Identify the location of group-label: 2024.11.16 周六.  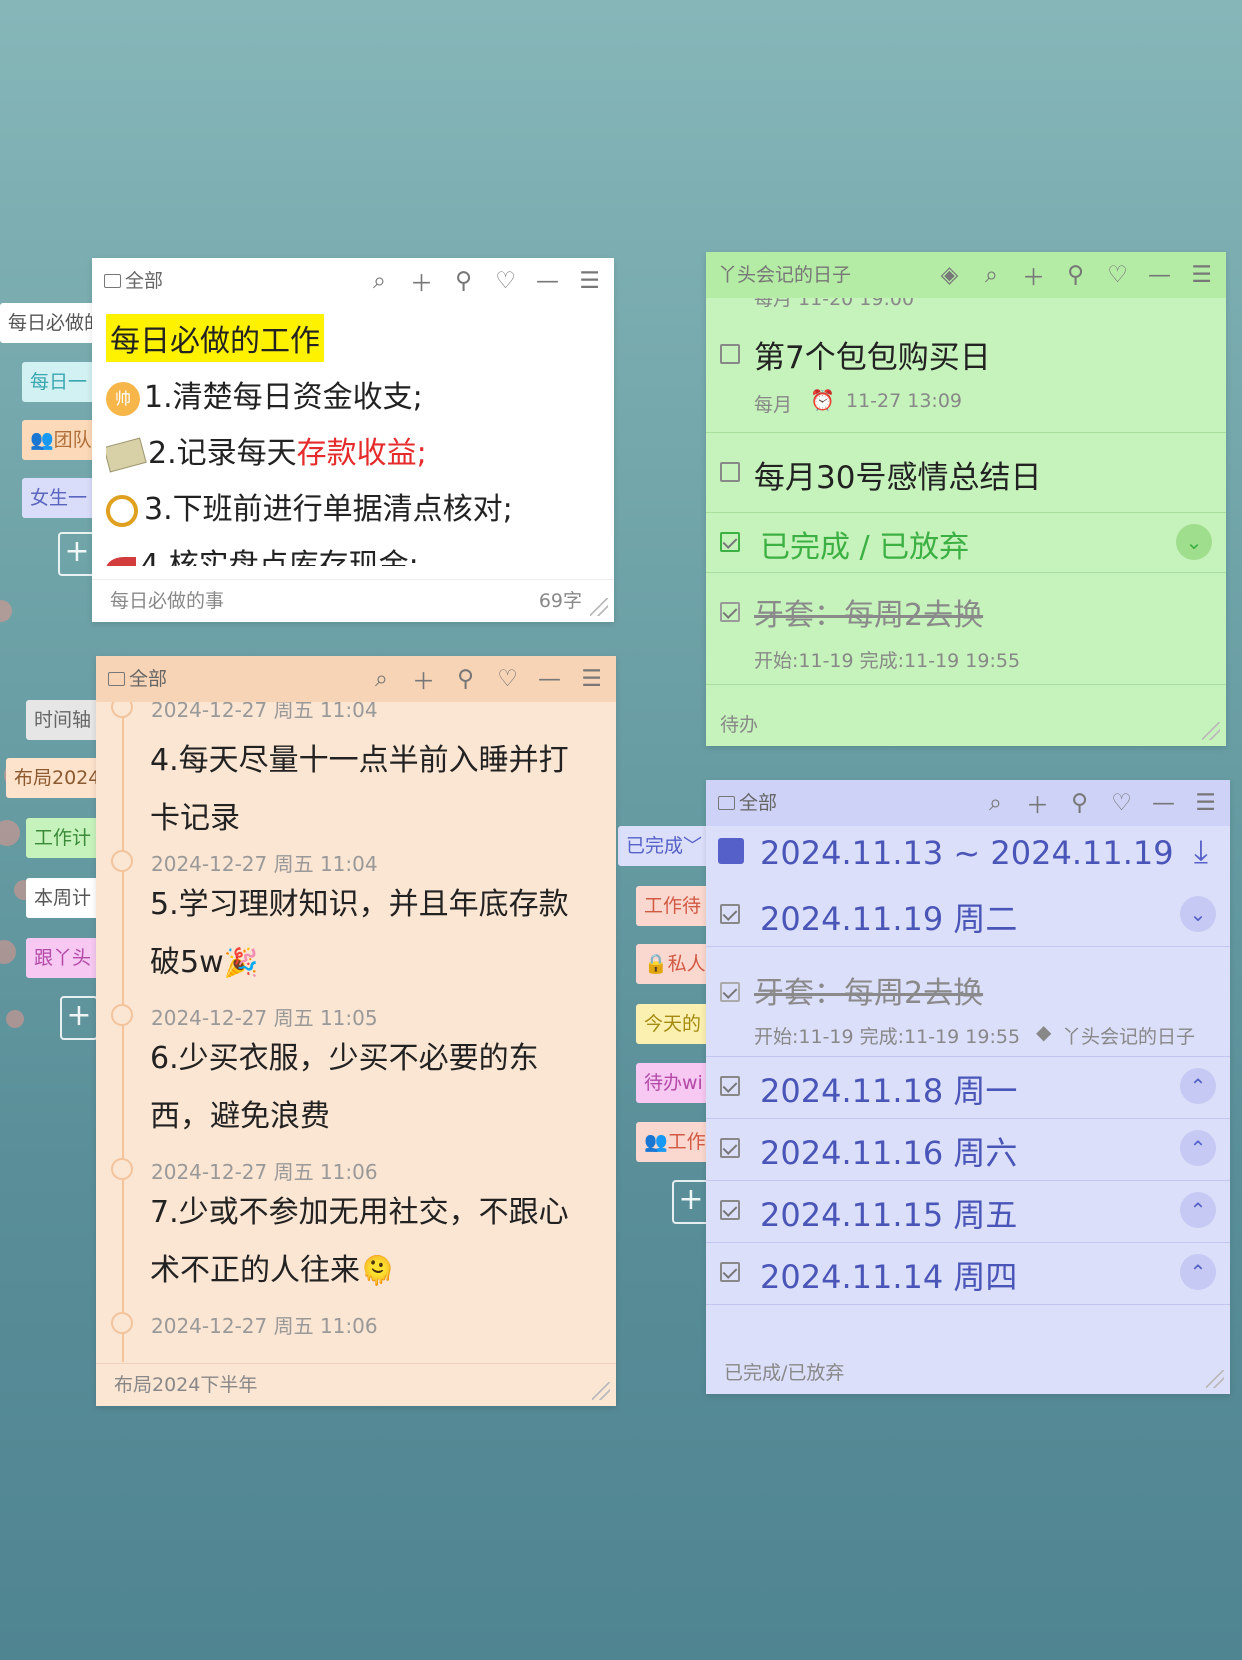
(889, 1153).